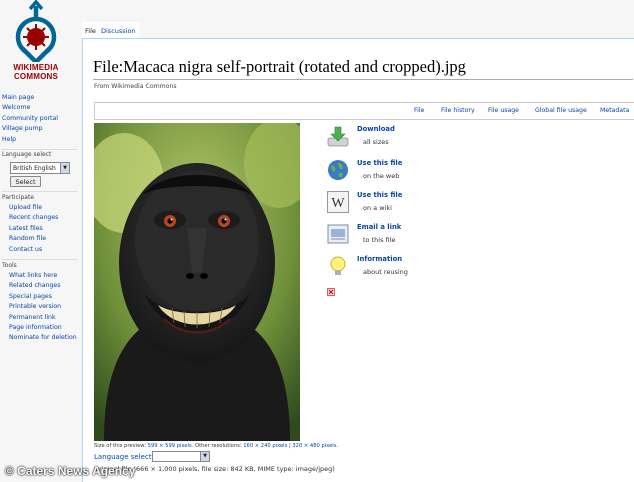  What do you see at coordinates (16, 107) in the screenshot?
I see `nav-link: Welcome` at bounding box center [16, 107].